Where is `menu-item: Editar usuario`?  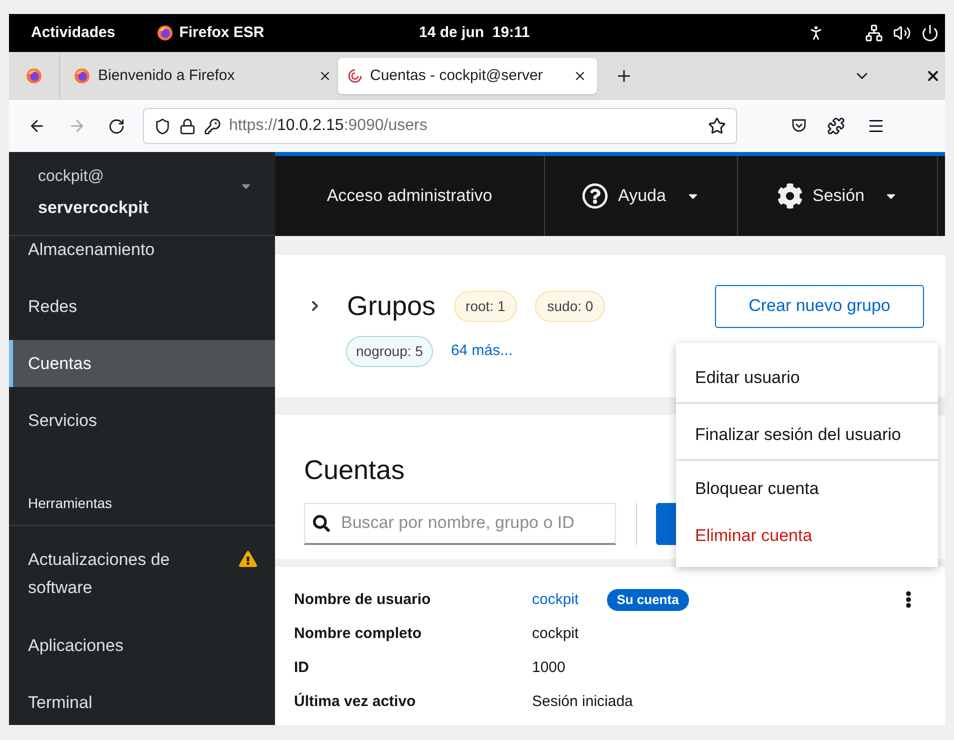
menu-item: Editar usuario is located at coordinates (807, 377).